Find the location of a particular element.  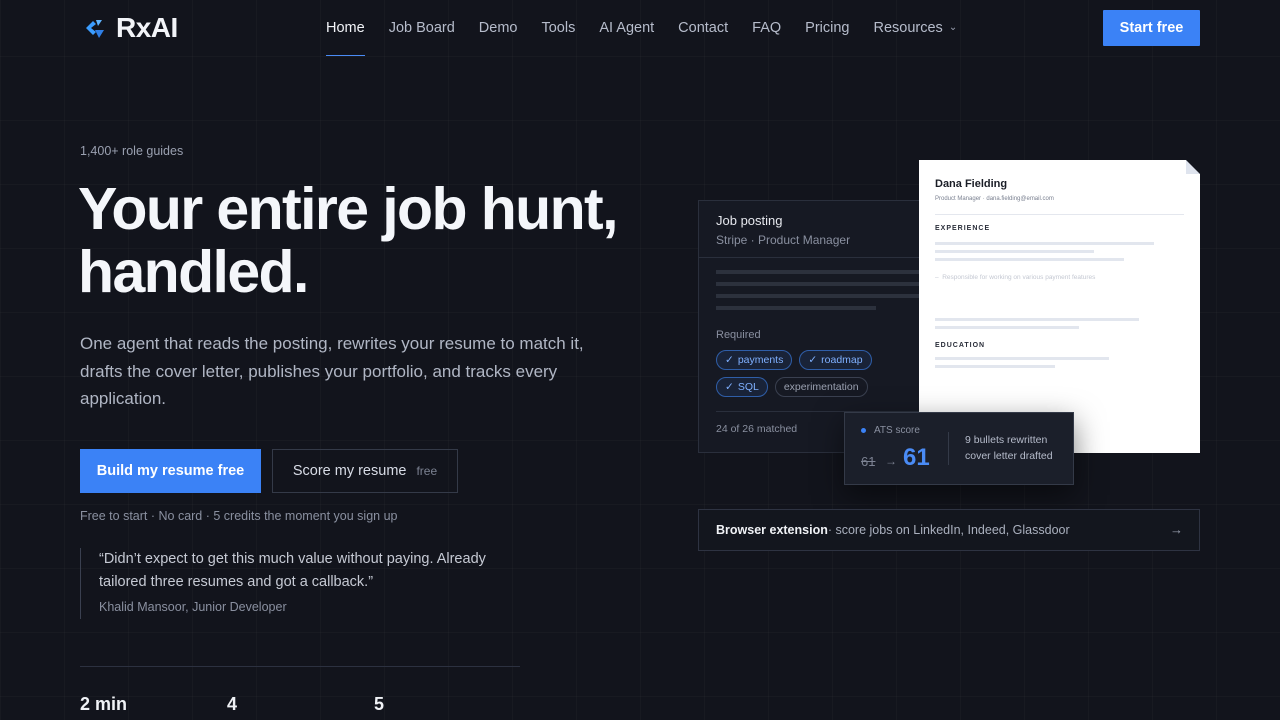

hero-headline: Your entire job hunt, handled. is located at coordinates (378, 241).